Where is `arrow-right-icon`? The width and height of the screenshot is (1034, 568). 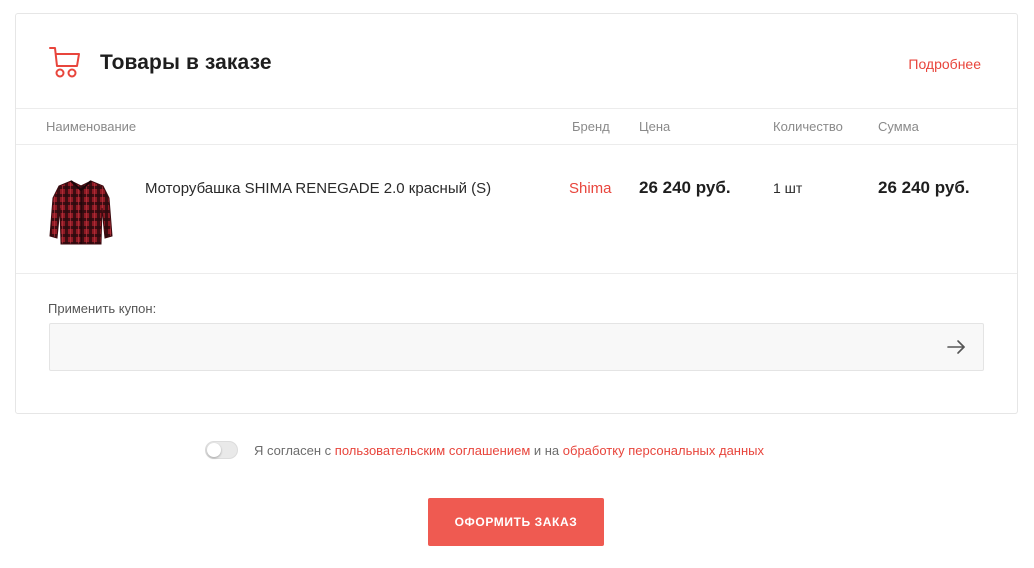
arrow-right-icon is located at coordinates (956, 347).